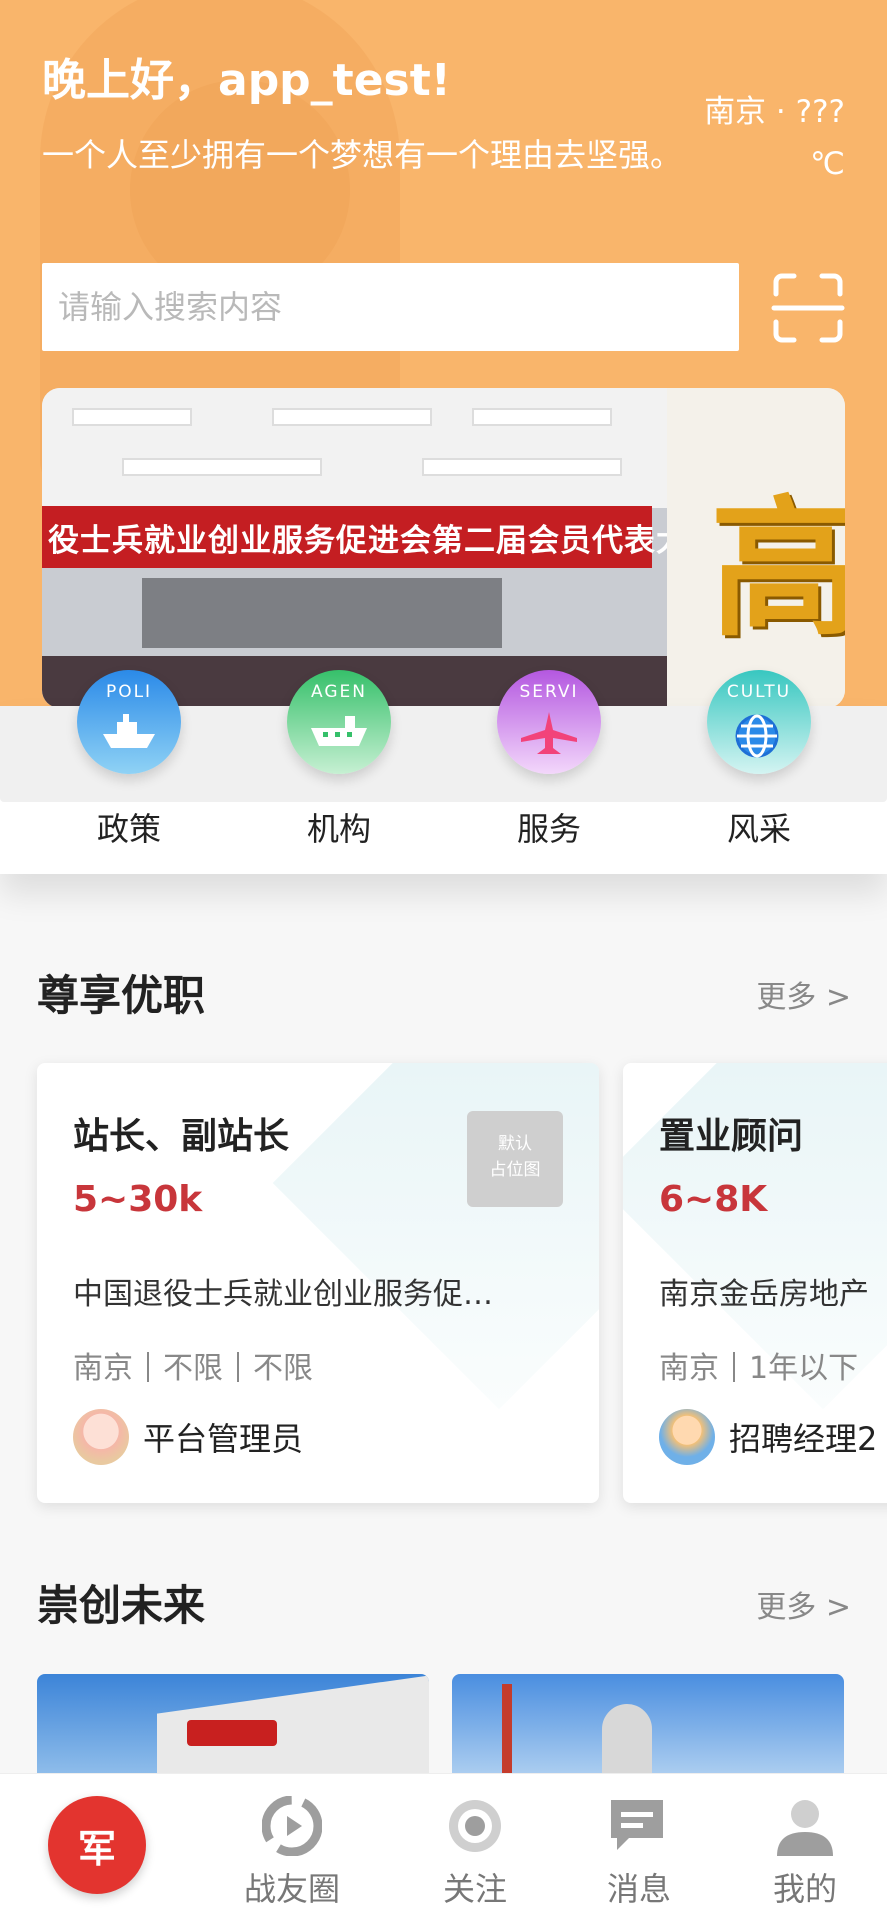 The width and height of the screenshot is (887, 1919). Describe the element at coordinates (805, 1830) in the screenshot. I see `profile-icon` at that location.